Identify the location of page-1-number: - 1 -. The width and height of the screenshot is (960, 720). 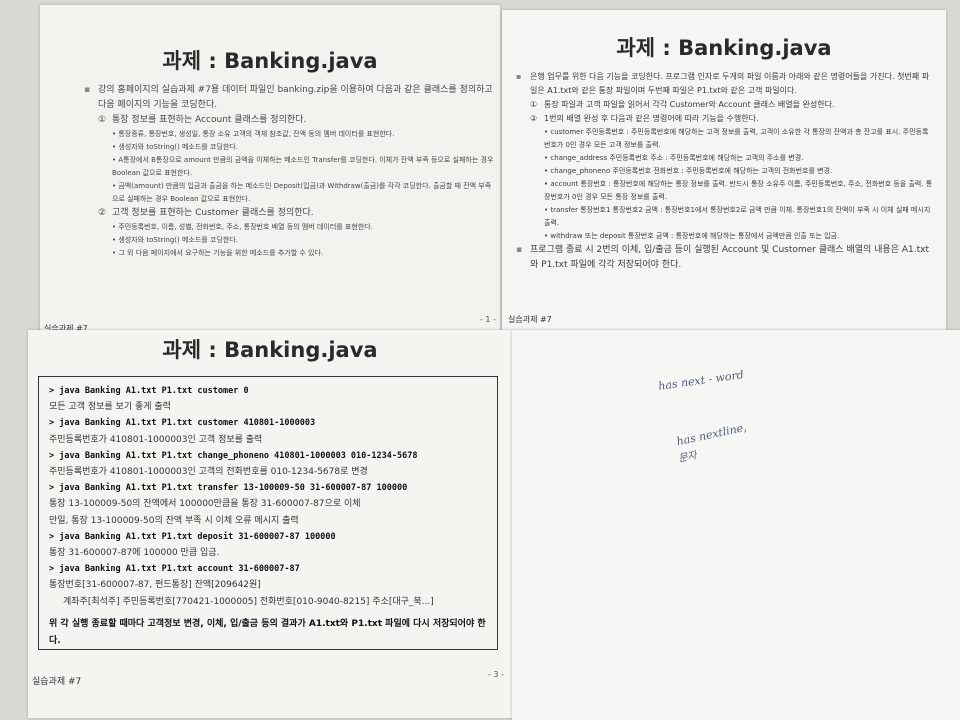
(488, 319).